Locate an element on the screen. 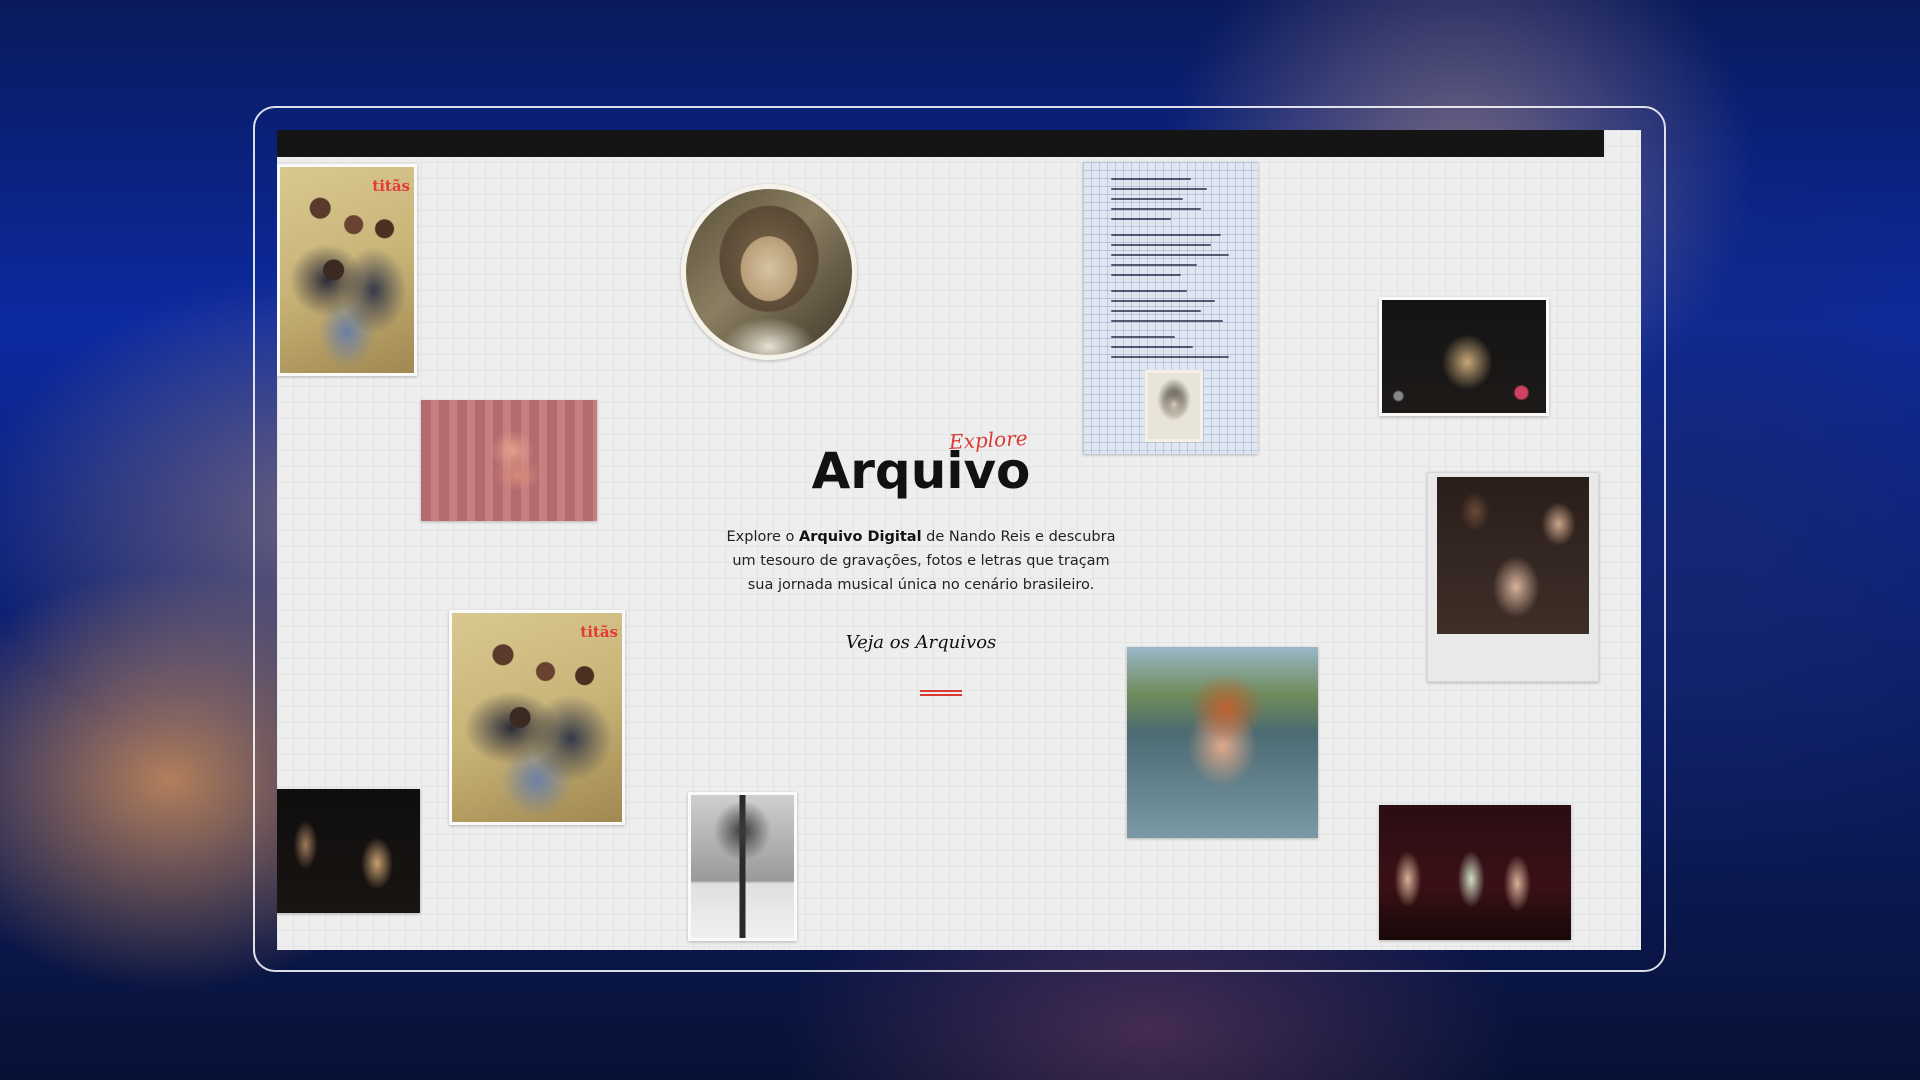 This screenshot has width=1920, height=1080. concert-guitar-photo is located at coordinates (1464, 356).